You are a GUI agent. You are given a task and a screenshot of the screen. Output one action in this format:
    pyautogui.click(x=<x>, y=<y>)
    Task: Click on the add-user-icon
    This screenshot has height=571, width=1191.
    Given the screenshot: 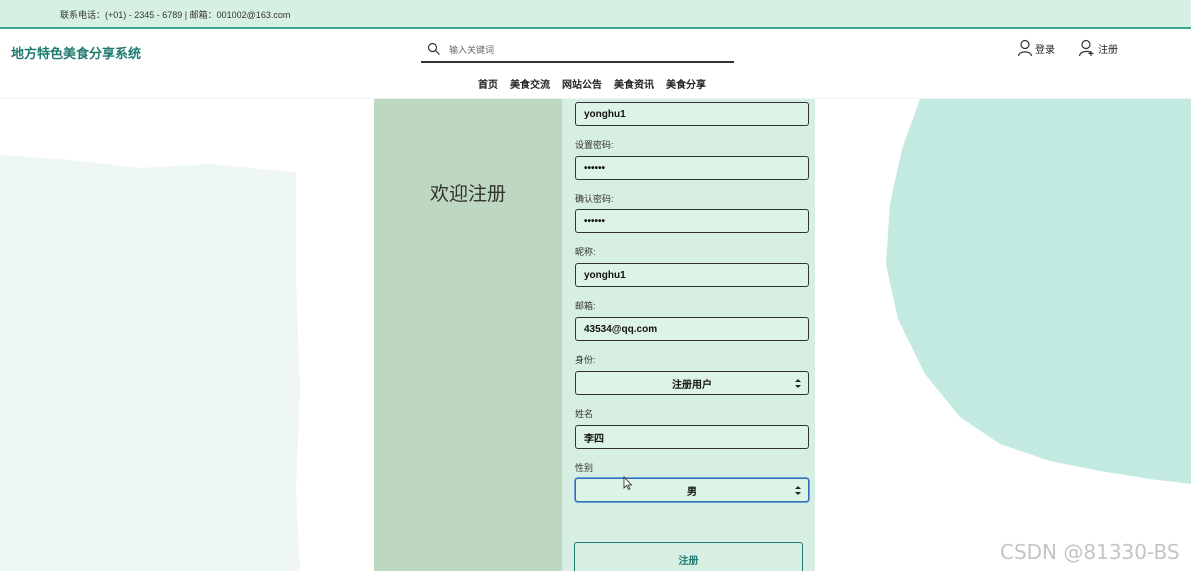 What is the action you would take?
    pyautogui.click(x=1086, y=48)
    